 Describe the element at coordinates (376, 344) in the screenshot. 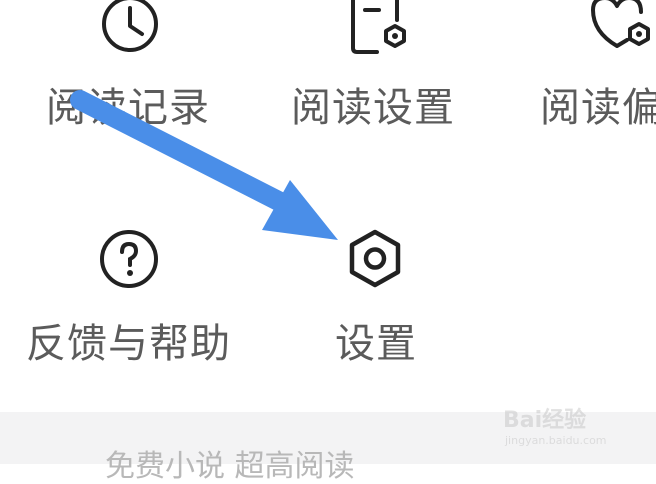

I see `menu-item-label: 设置` at that location.